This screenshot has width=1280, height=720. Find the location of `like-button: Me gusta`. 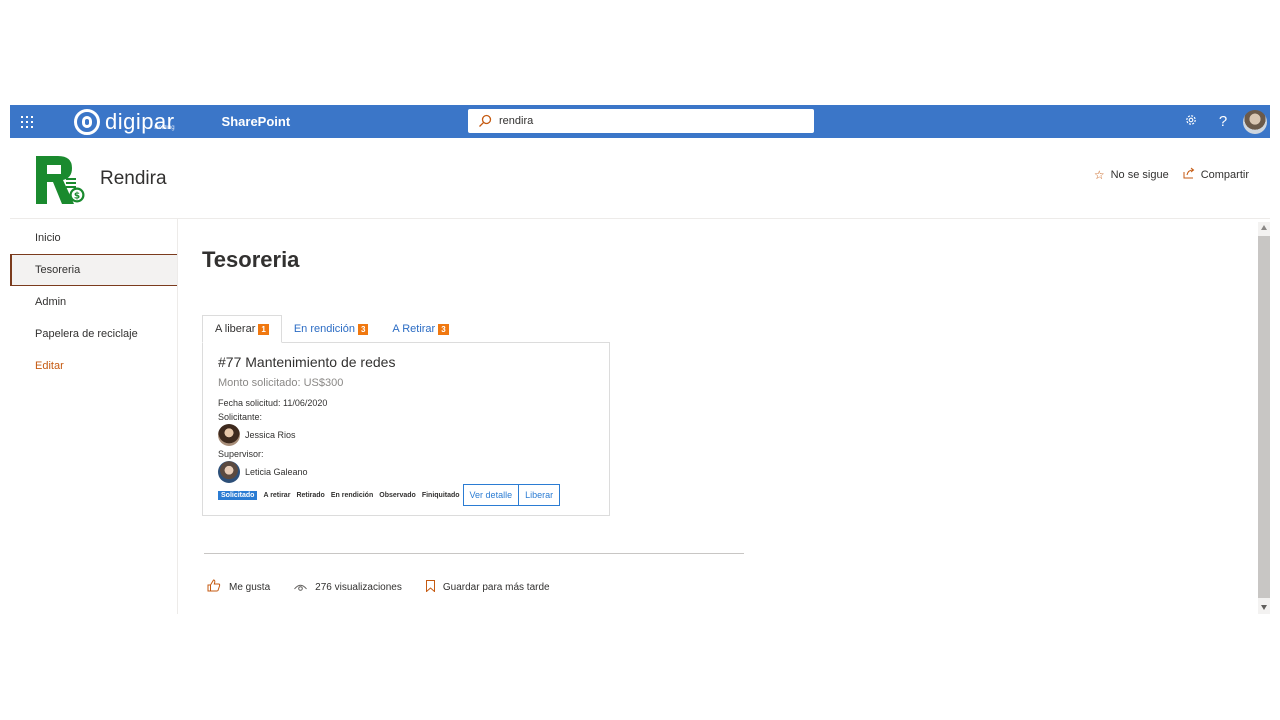

like-button: Me gusta is located at coordinates (238, 587).